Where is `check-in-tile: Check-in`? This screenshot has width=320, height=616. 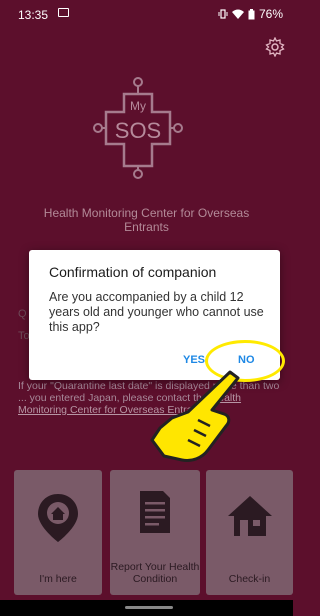
check-in-tile: Check-in is located at coordinates (249, 532).